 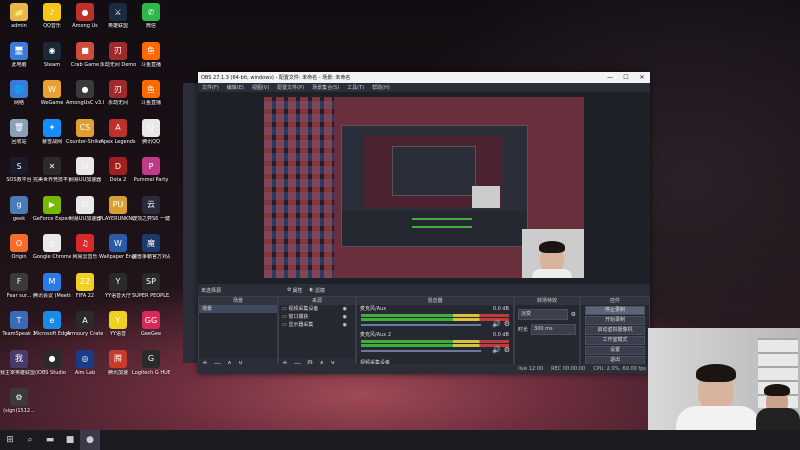 What do you see at coordinates (10, 440) in the screenshot?
I see `windows-start-icon: ⊞` at bounding box center [10, 440].